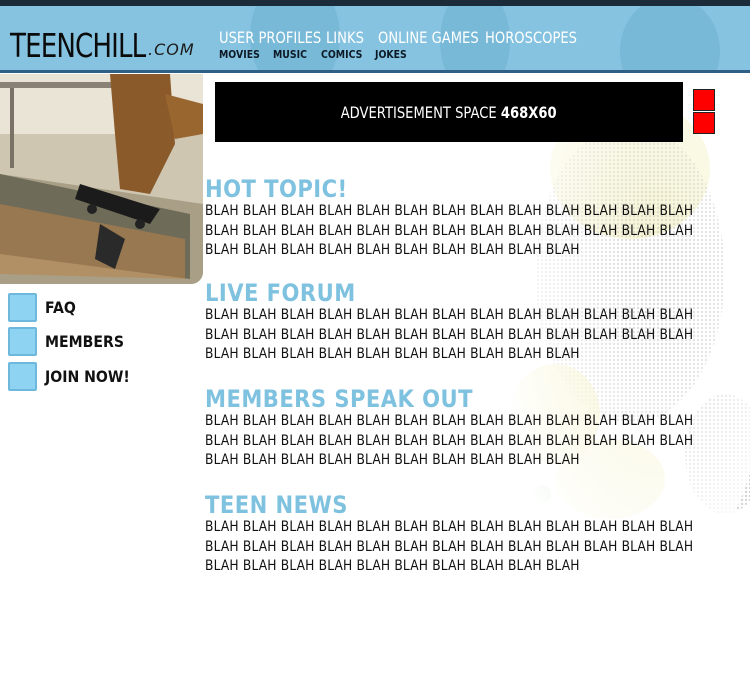 This screenshot has width=750, height=700. I want to click on site-logo: TEENCHILL .COM, so click(102, 45).